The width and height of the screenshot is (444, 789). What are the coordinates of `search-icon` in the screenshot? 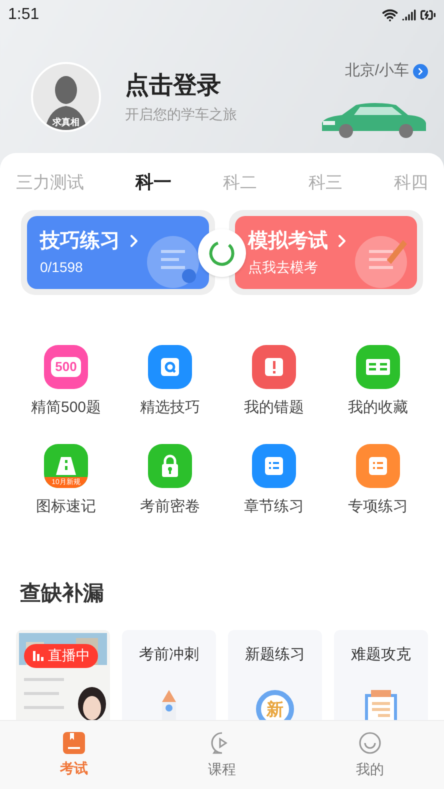 It's located at (170, 367).